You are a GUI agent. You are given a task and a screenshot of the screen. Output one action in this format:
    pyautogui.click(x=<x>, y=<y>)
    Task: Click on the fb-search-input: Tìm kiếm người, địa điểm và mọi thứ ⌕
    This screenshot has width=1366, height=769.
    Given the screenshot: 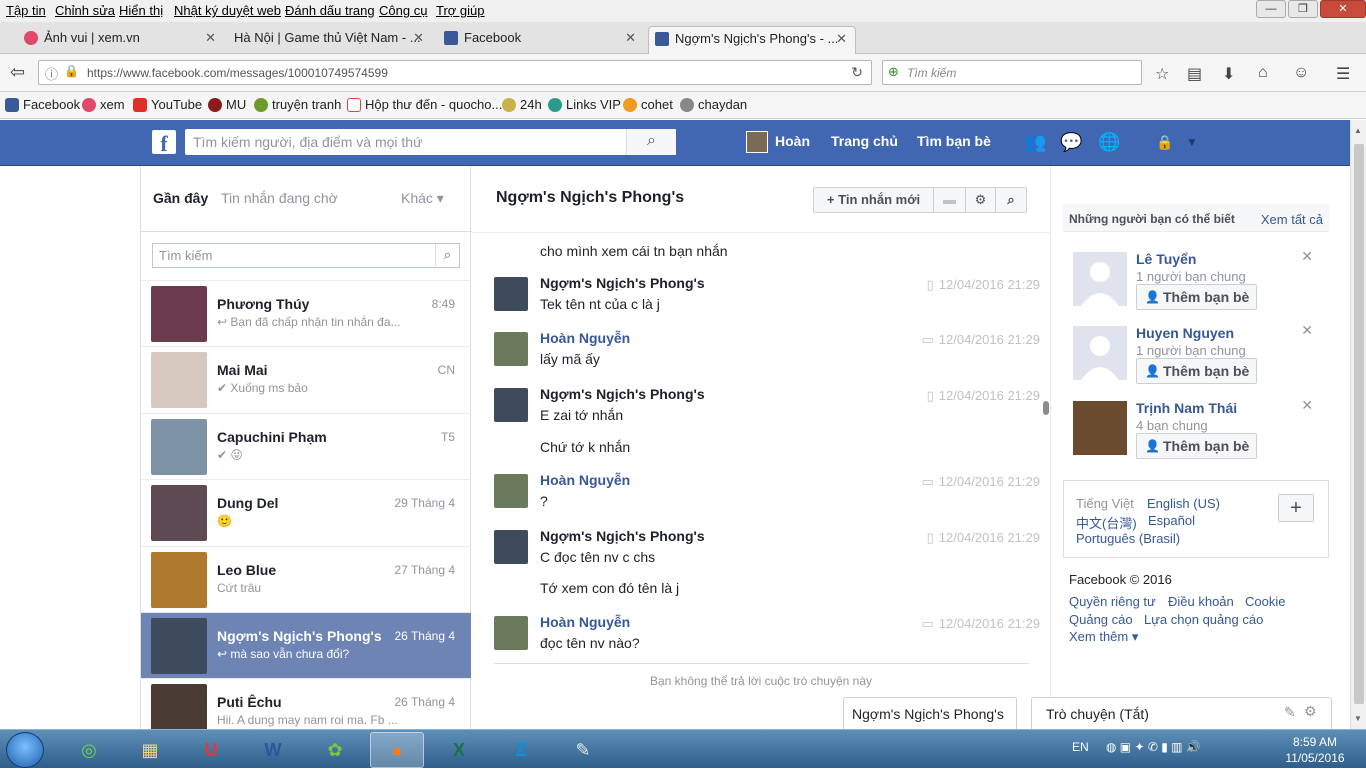 What is the action you would take?
    pyautogui.click(x=430, y=142)
    